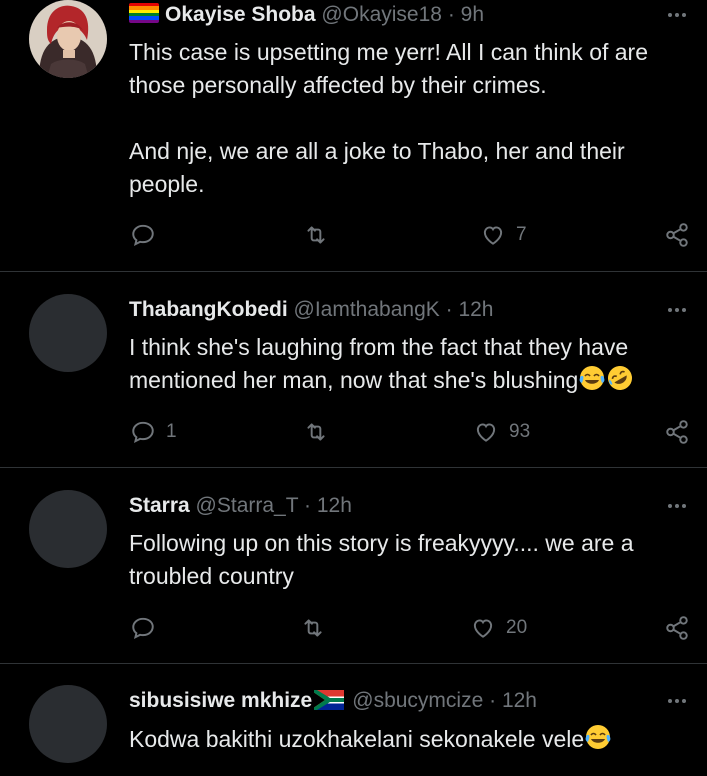 Image resolution: width=707 pixels, height=776 pixels. What do you see at coordinates (240, 14) in the screenshot?
I see `display-name: Okayise Shoba` at bounding box center [240, 14].